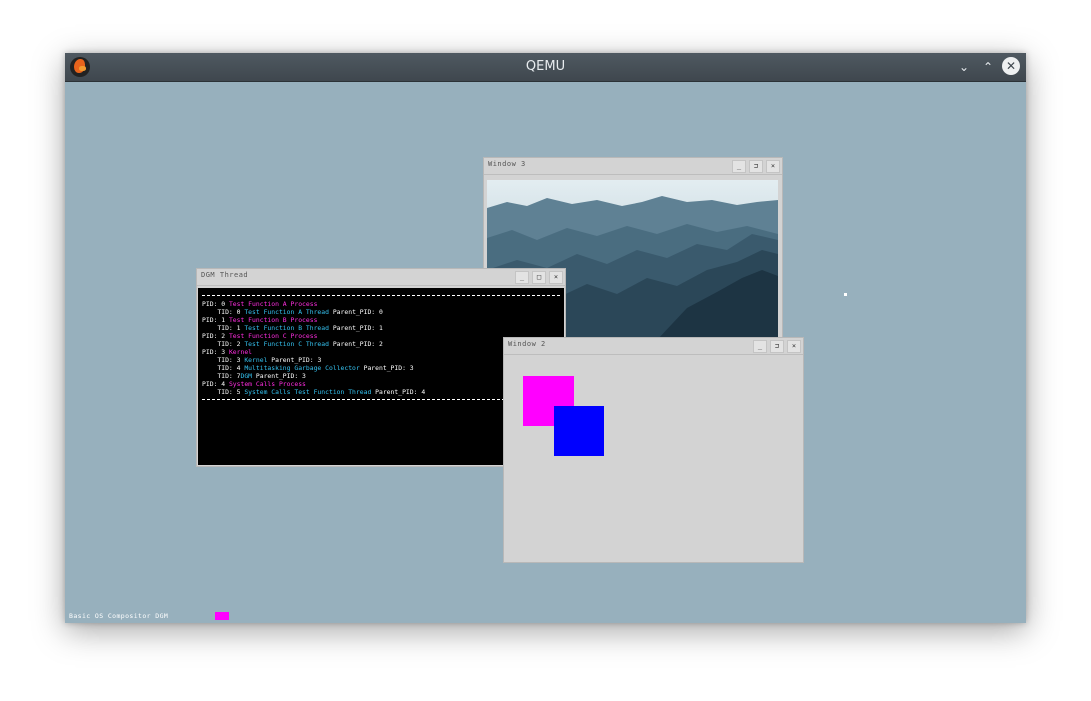  I want to click on window-2: Window 2 _ ⊐ ×, so click(653, 450).